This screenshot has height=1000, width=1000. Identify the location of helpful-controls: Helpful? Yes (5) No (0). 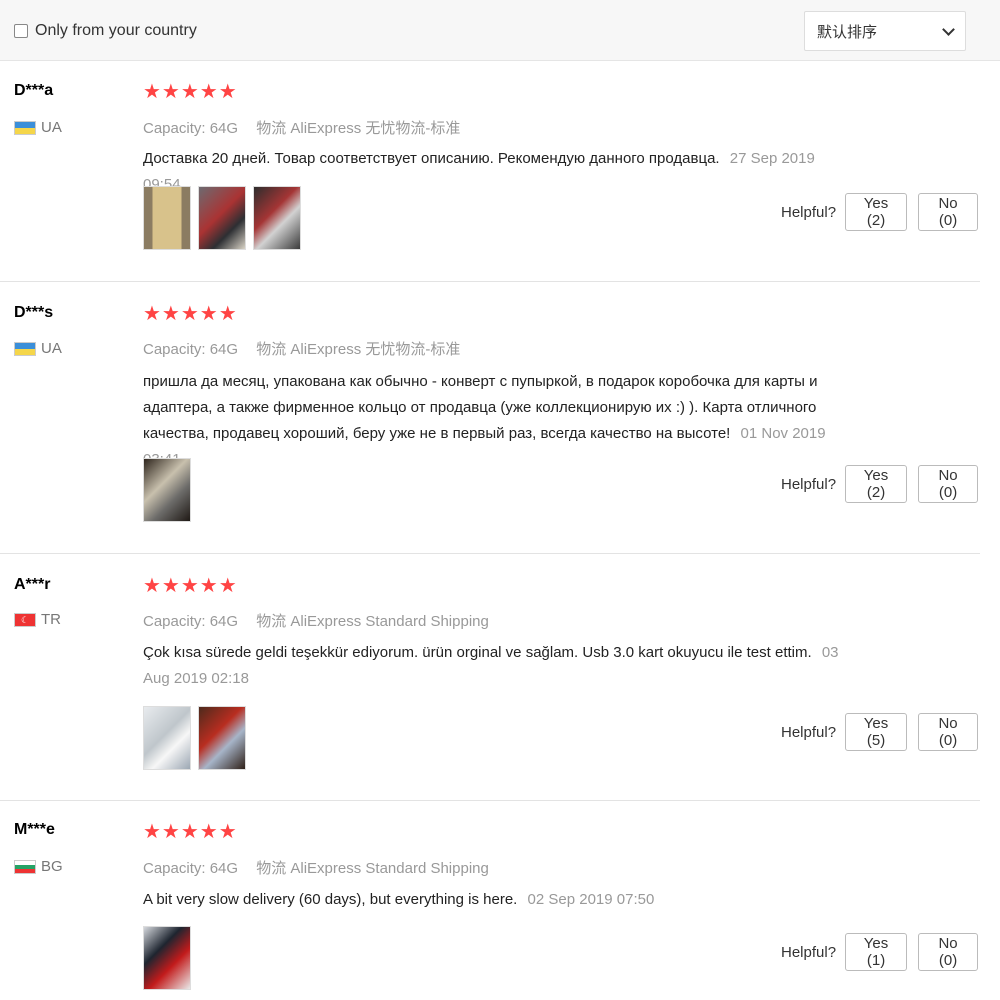
(880, 732).